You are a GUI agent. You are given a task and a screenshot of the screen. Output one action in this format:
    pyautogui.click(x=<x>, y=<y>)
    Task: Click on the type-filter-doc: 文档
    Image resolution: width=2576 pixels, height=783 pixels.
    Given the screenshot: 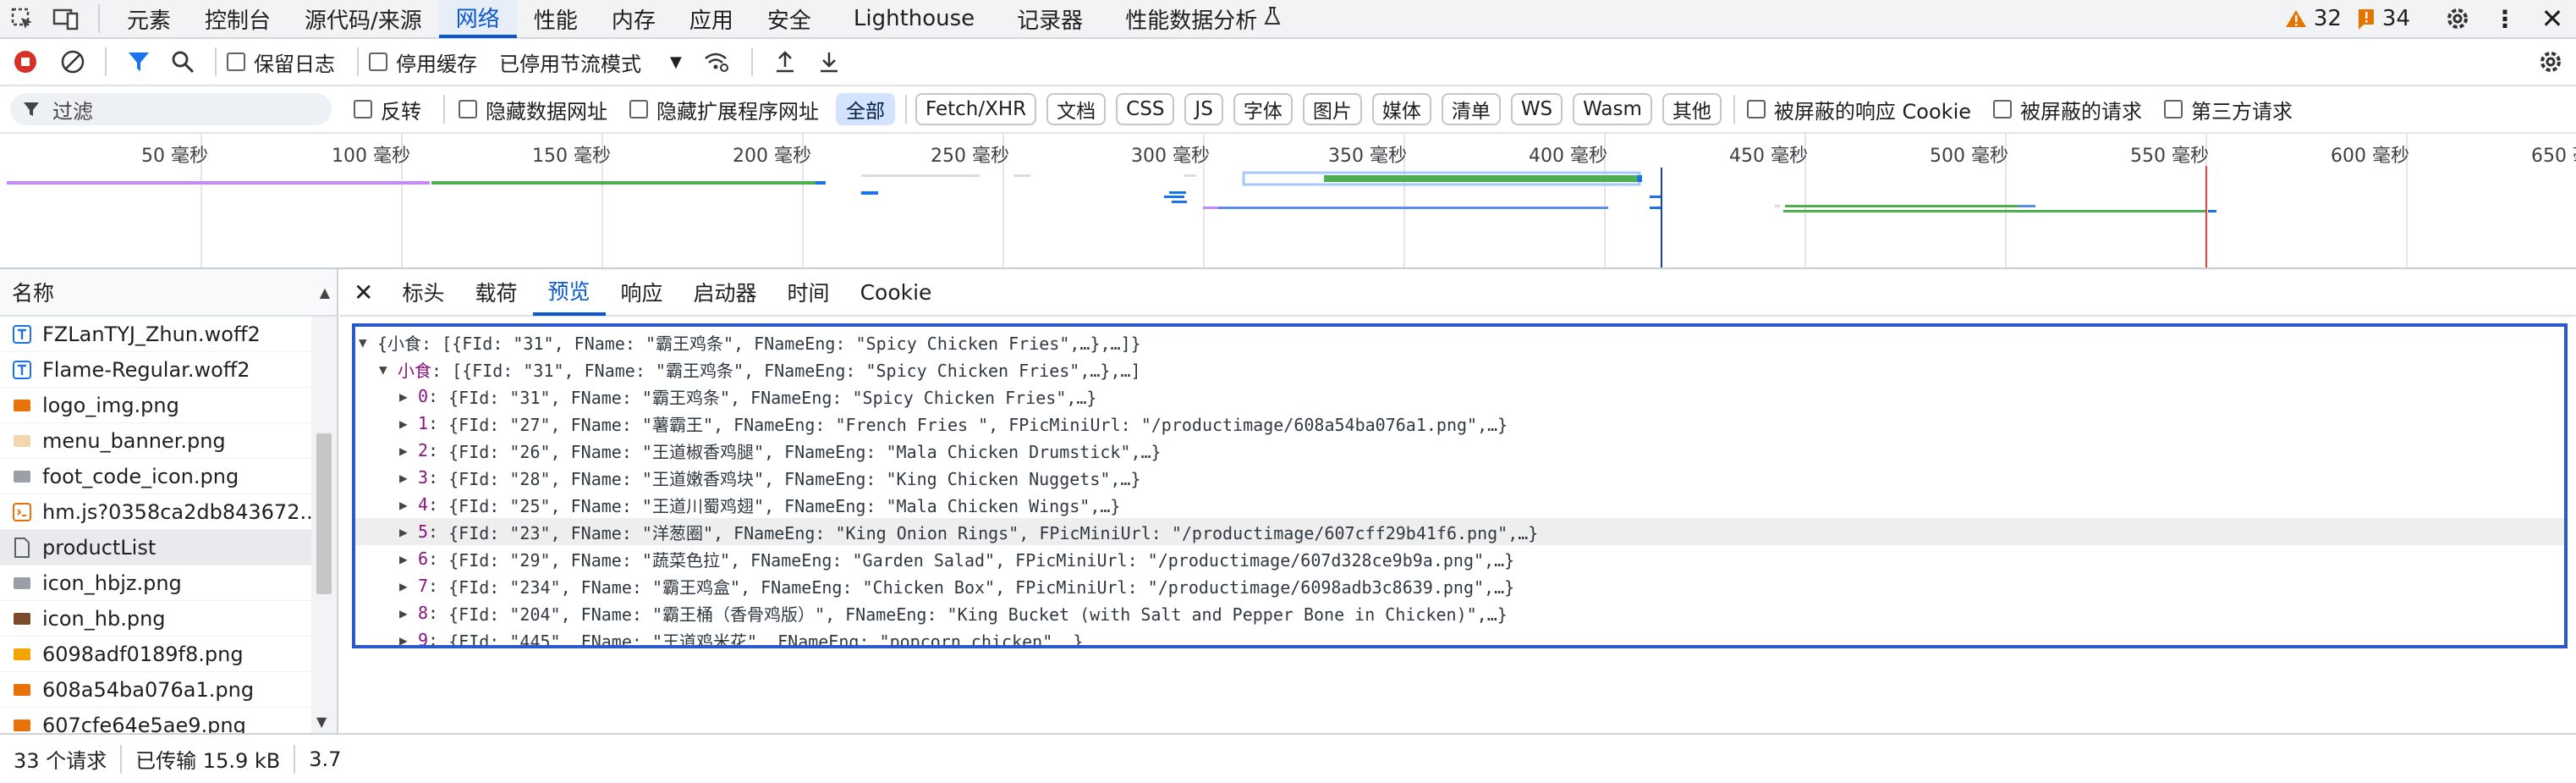 What is the action you would take?
    pyautogui.click(x=1076, y=109)
    